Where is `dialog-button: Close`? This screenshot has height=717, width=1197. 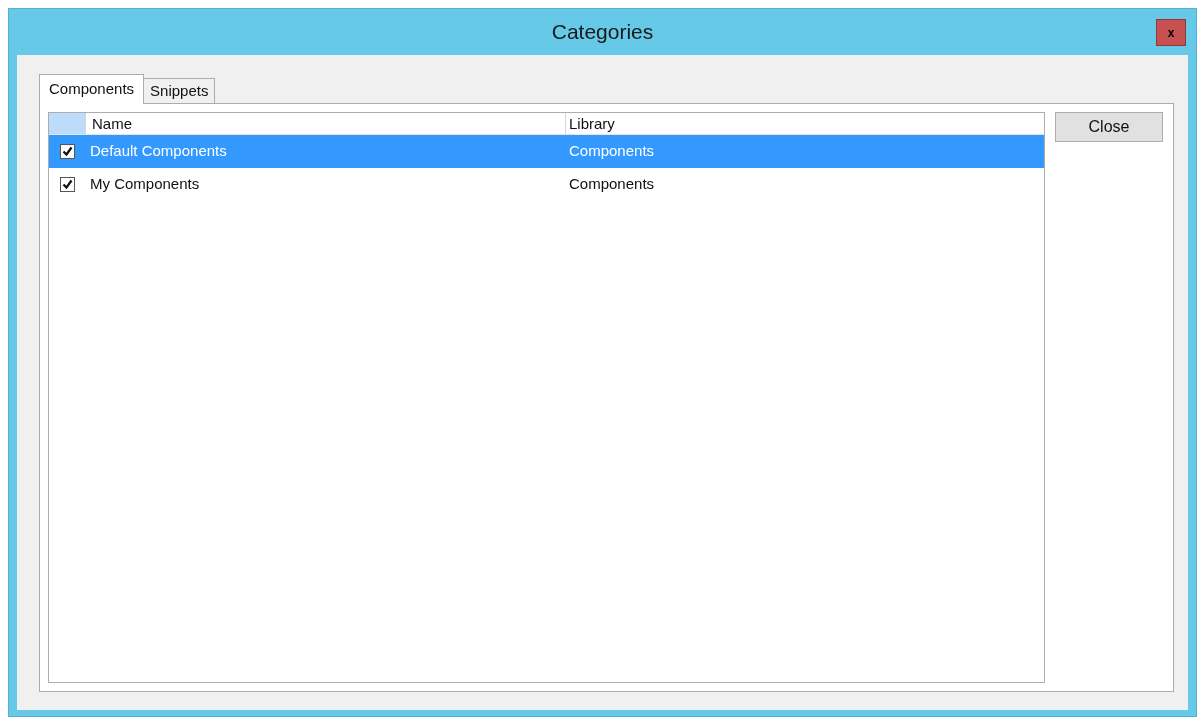 dialog-button: Close is located at coordinates (1109, 127).